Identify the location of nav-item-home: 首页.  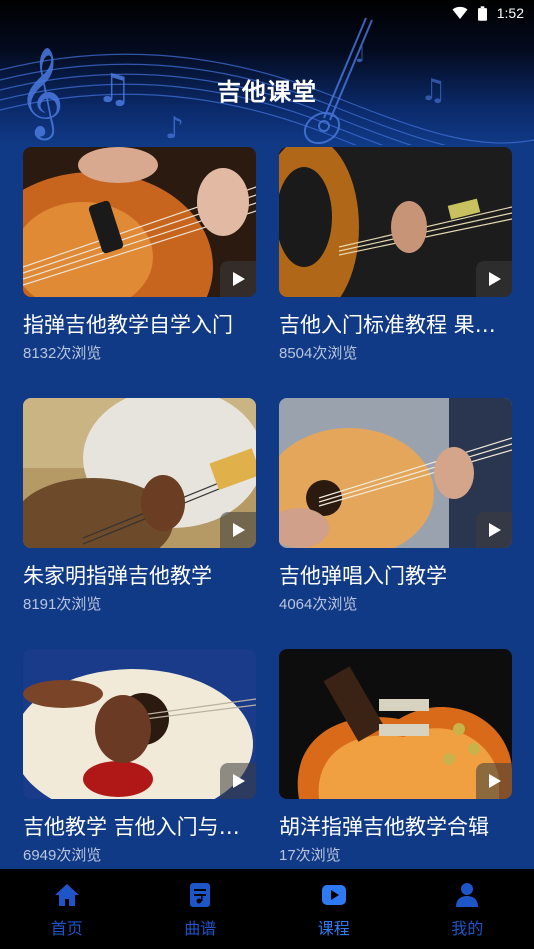
(67, 909).